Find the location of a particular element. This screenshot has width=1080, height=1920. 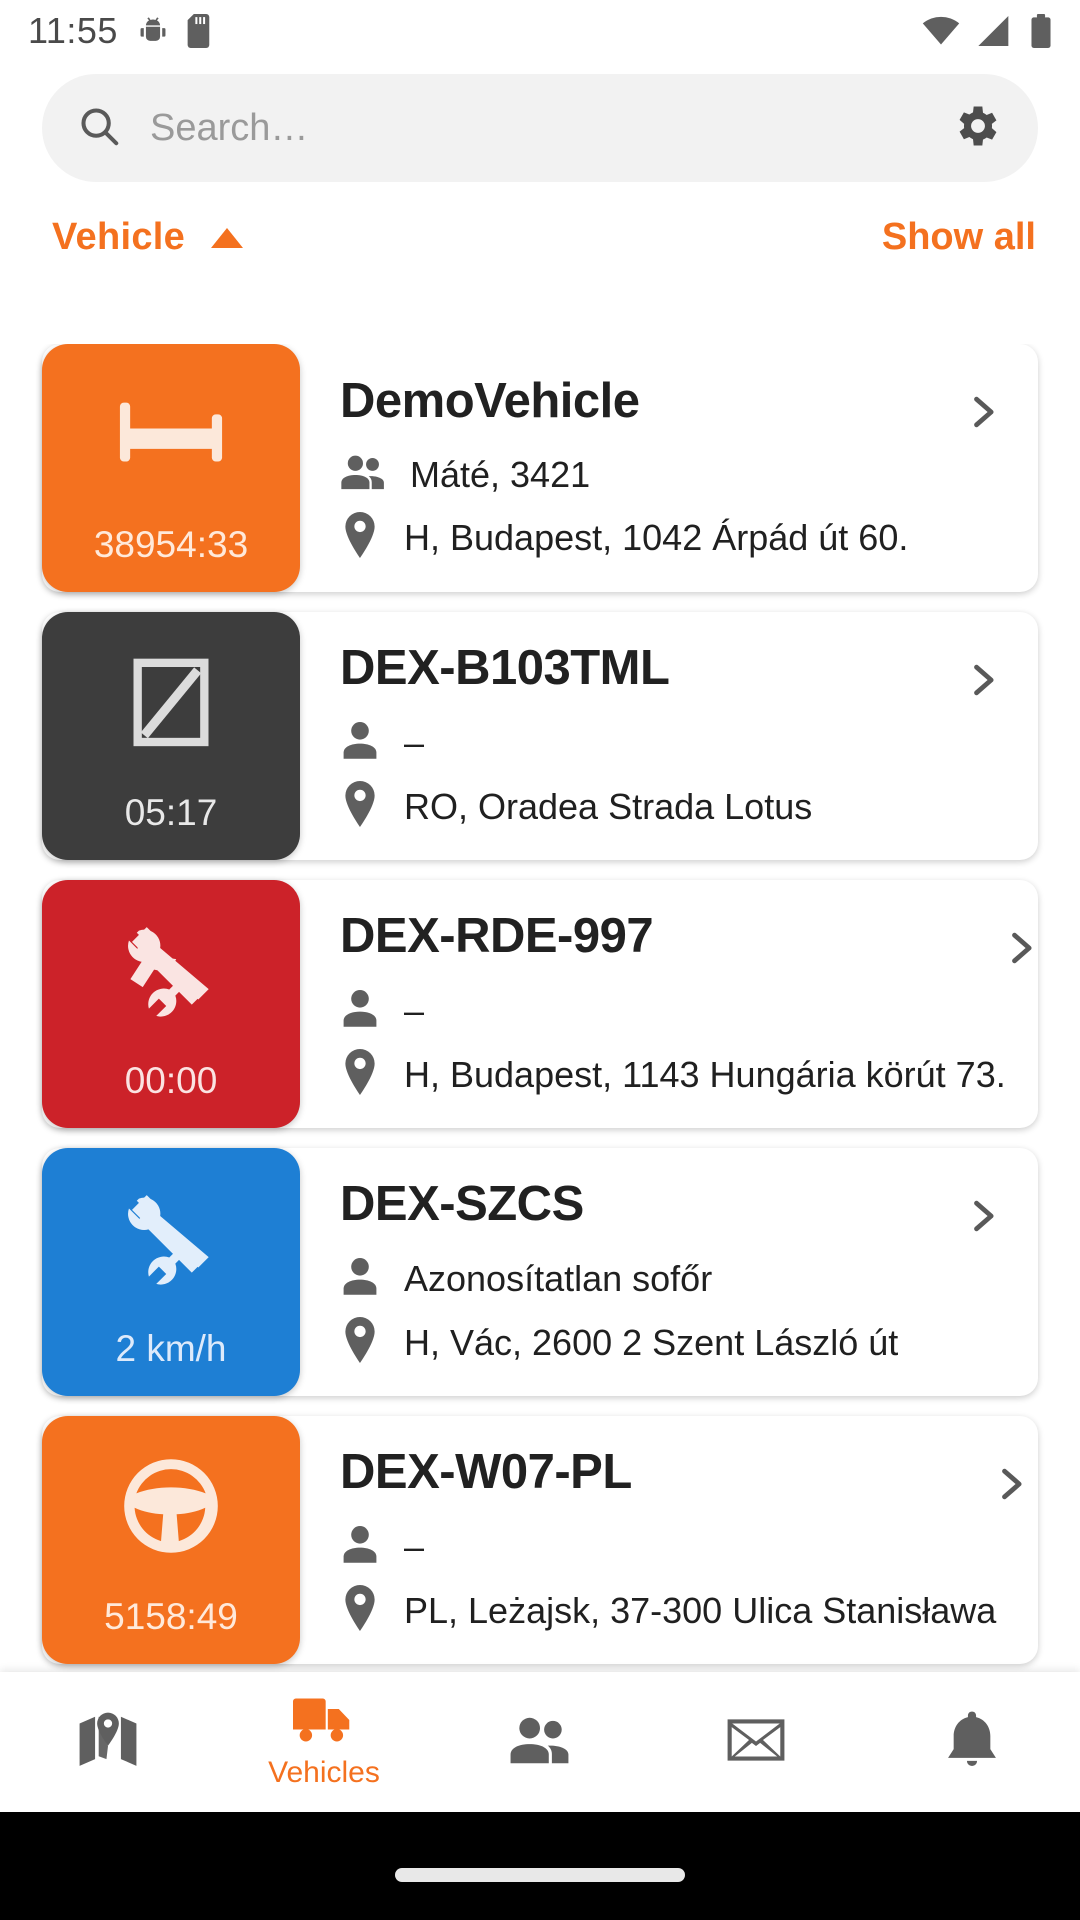

envelope-icon is located at coordinates (756, 1742).